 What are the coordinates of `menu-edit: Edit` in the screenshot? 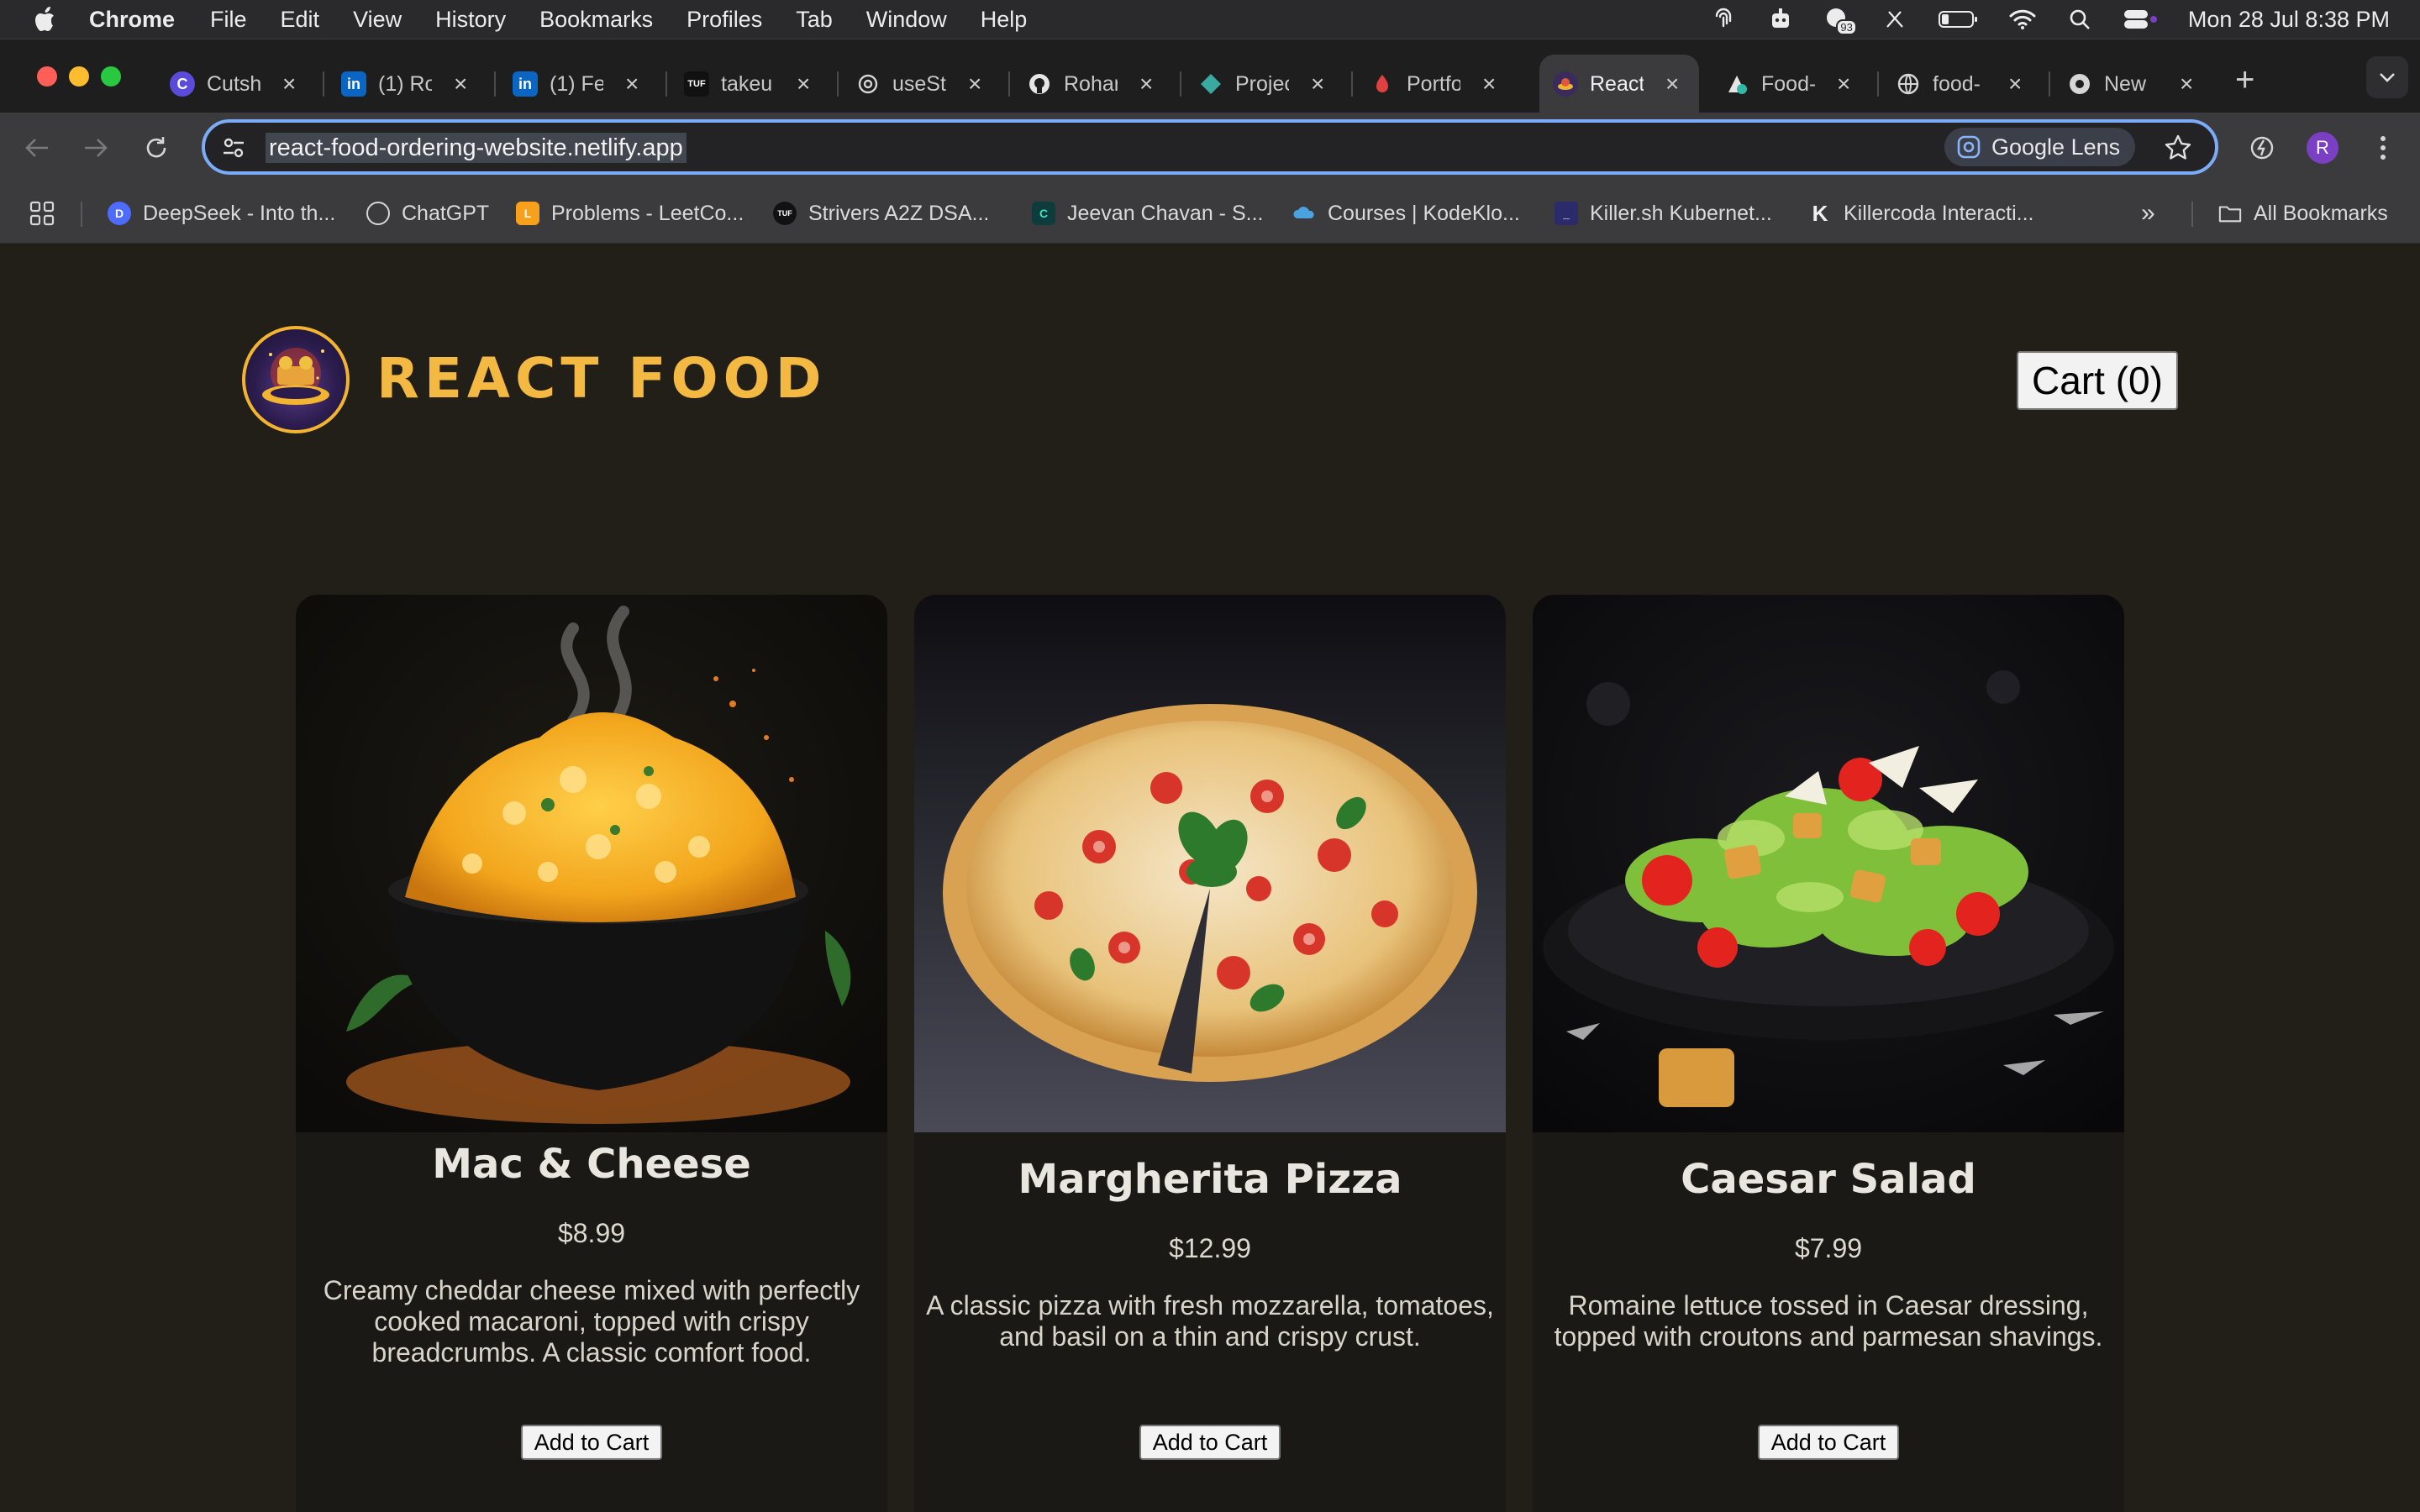 It's located at (300, 20).